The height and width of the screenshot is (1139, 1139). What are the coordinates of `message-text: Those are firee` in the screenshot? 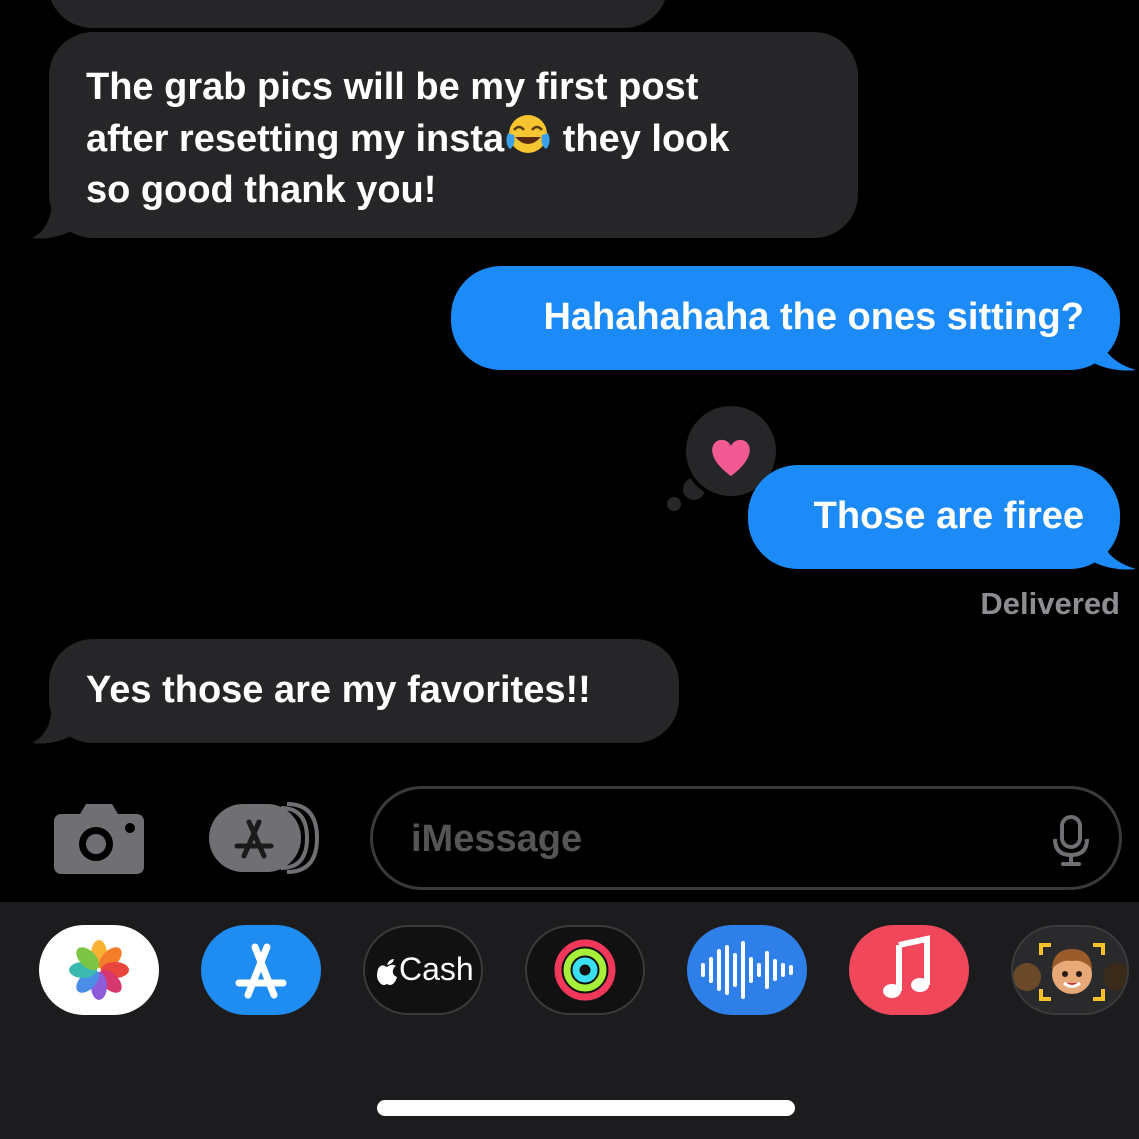 It's located at (948, 516).